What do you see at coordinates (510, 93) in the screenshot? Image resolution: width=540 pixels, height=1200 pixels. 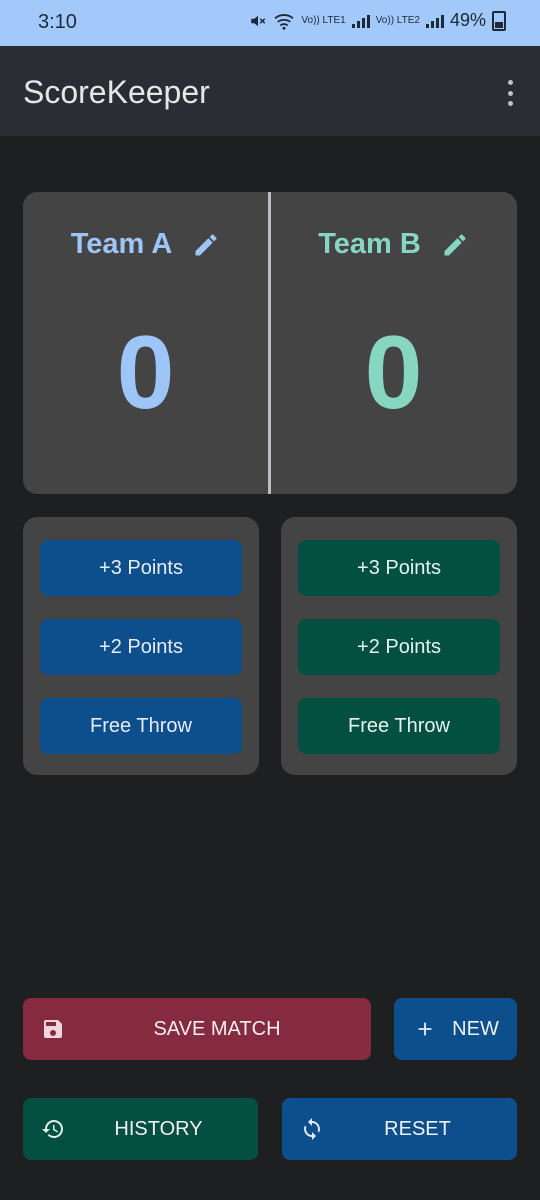 I see `more-vert-icon` at bounding box center [510, 93].